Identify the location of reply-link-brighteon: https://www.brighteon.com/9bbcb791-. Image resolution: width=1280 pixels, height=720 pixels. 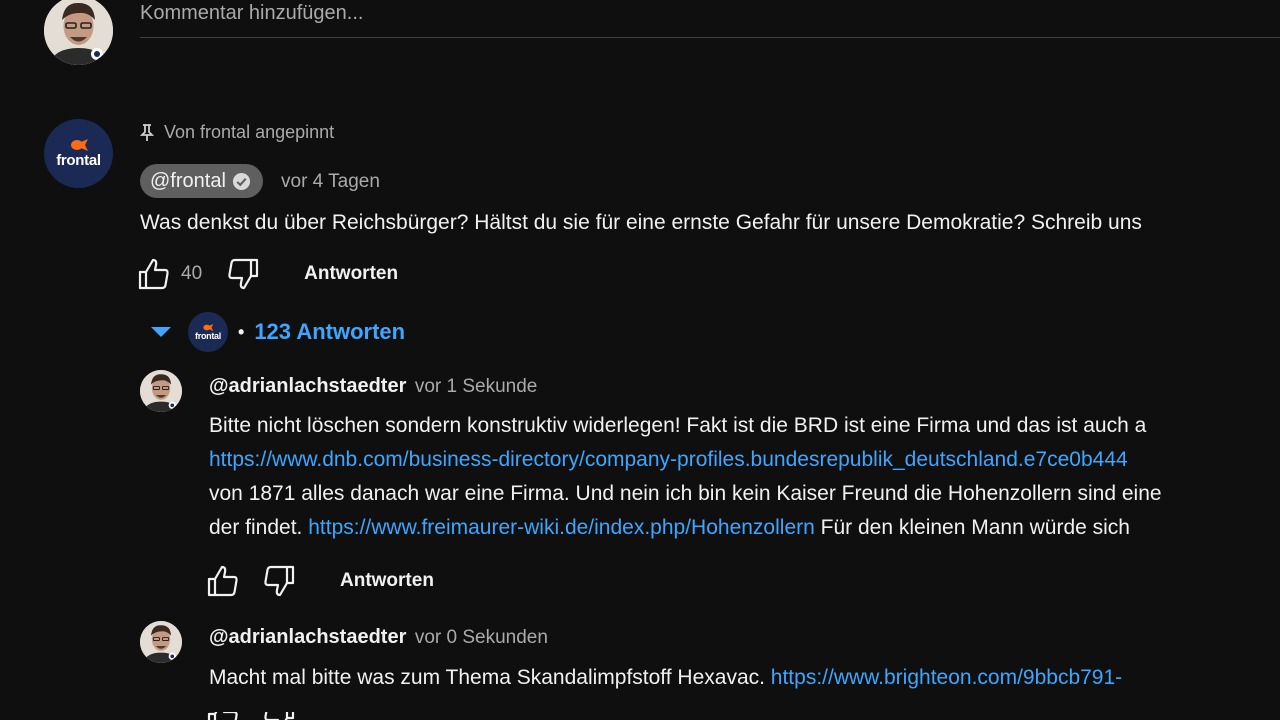
(946, 677).